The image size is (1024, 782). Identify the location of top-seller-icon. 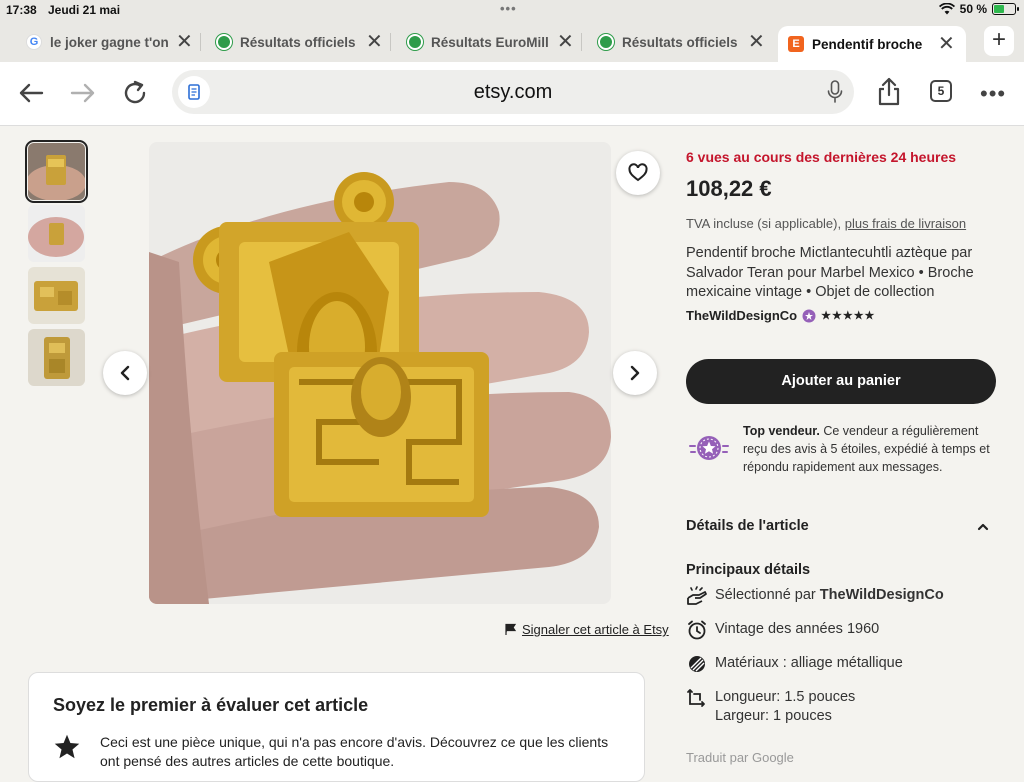
(709, 448).